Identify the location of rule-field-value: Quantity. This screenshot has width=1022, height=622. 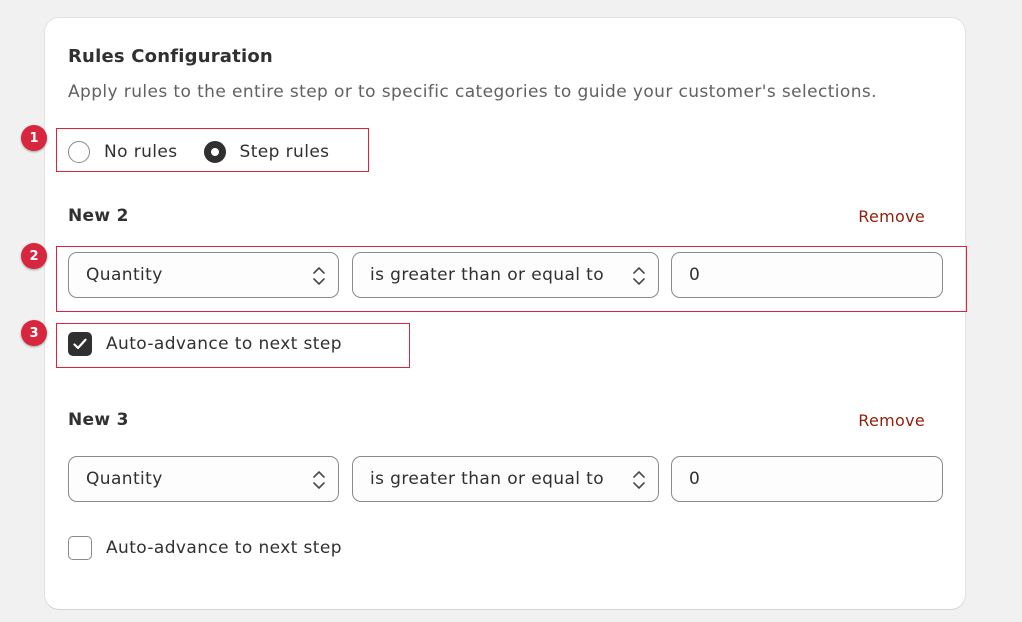
(124, 479).